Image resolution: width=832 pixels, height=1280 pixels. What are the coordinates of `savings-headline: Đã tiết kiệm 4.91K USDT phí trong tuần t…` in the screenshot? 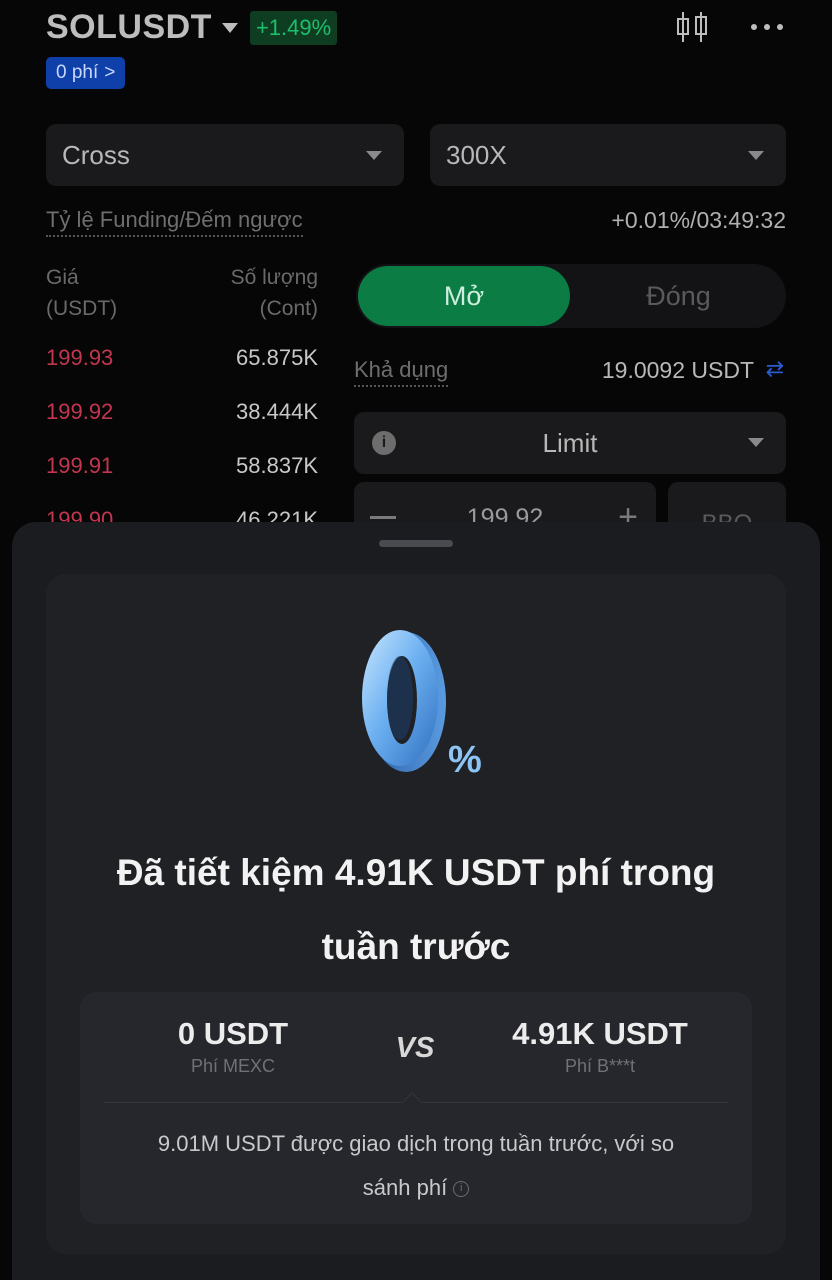 It's located at (416, 910).